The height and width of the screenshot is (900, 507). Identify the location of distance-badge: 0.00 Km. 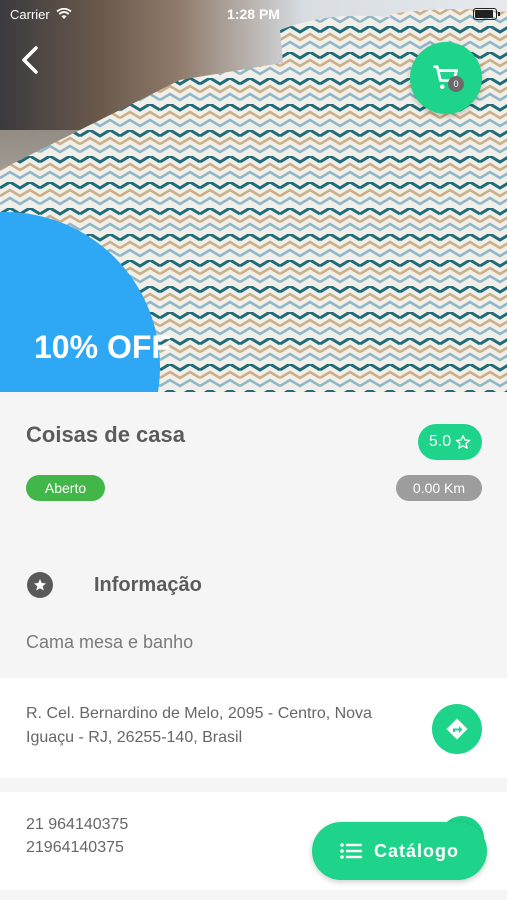
(439, 488).